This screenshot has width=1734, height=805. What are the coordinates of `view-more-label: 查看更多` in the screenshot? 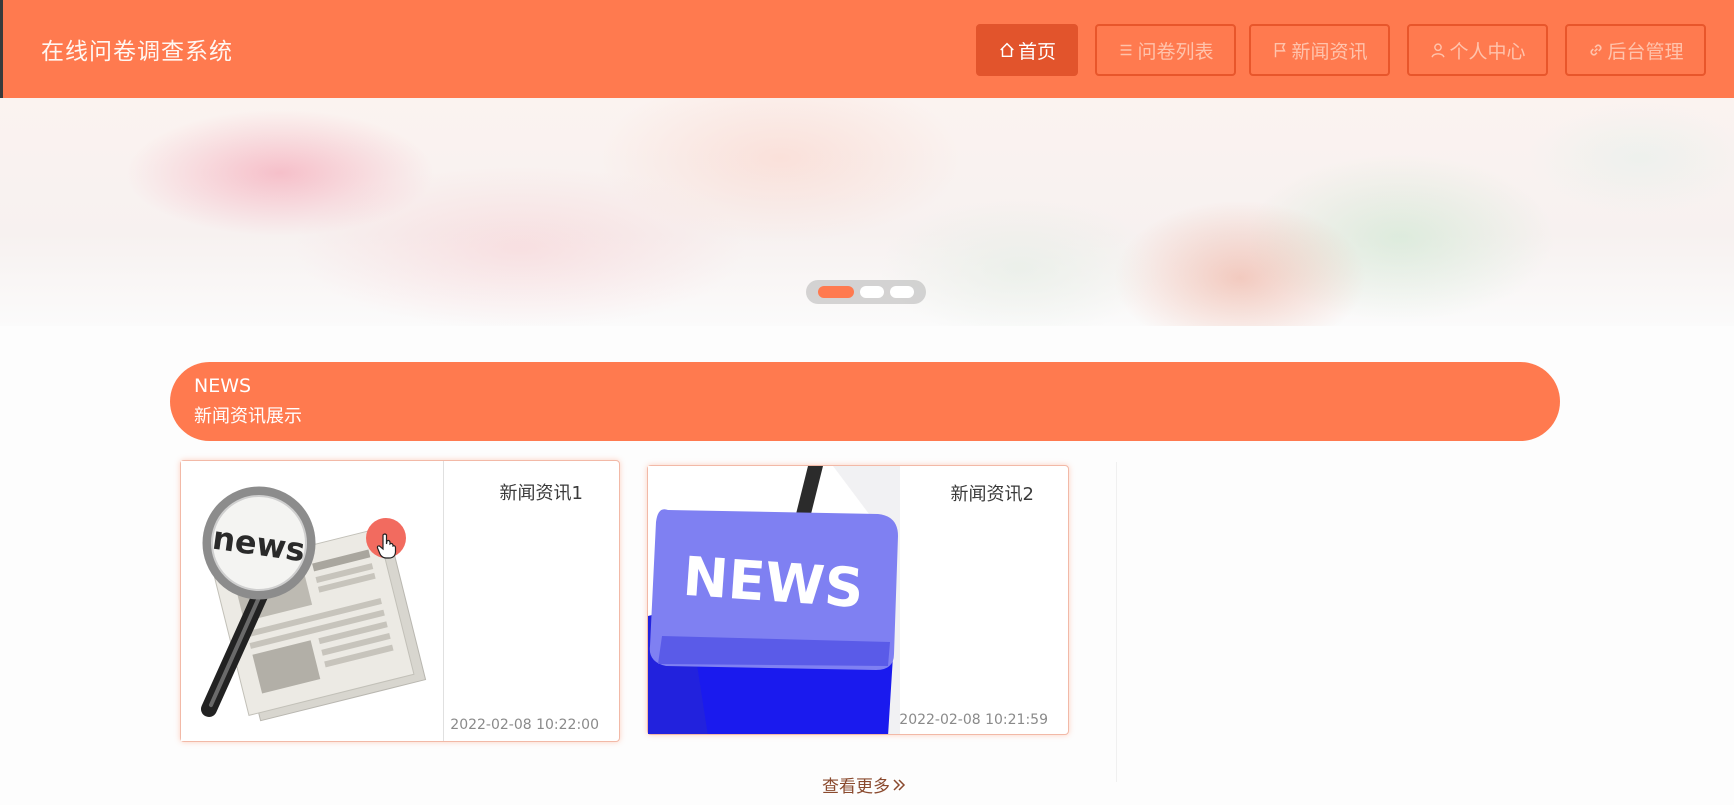 It's located at (856, 787).